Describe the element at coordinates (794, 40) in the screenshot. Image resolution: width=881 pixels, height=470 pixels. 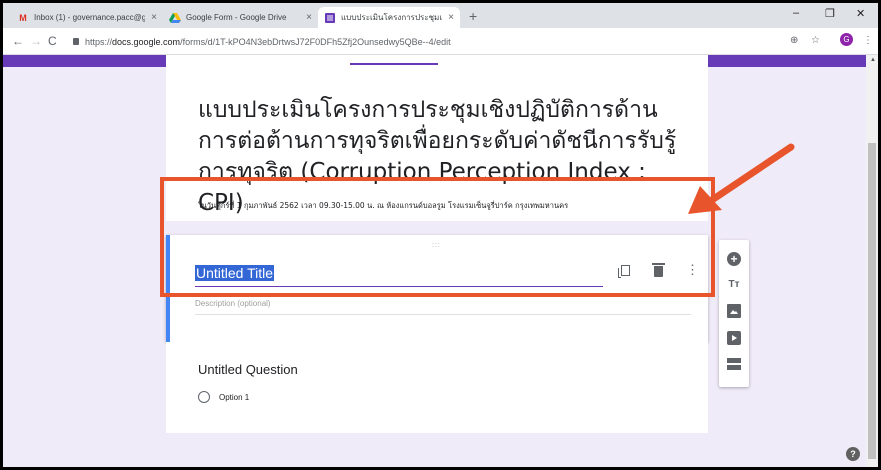
I see `zoom-icon: ⊕` at that location.